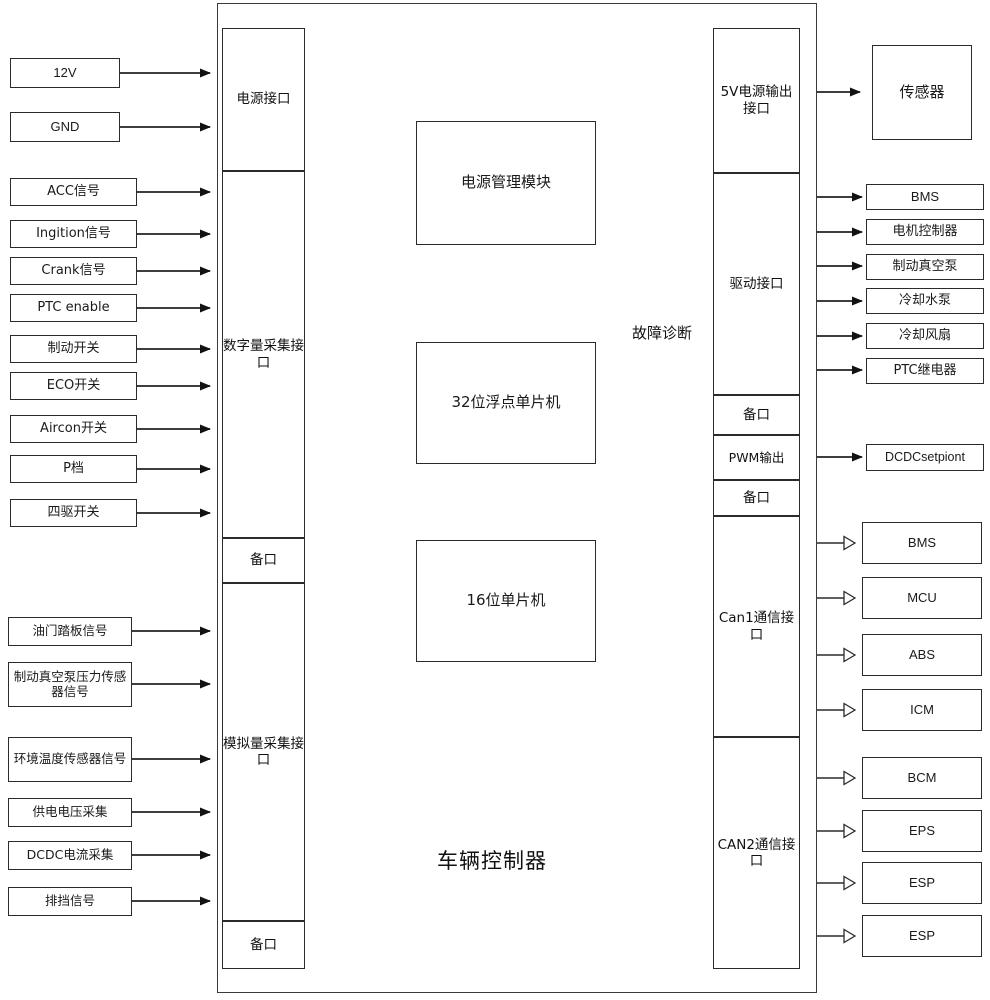 This screenshot has height=1000, width=990. I want to click on list-item: GND, so click(65, 127).